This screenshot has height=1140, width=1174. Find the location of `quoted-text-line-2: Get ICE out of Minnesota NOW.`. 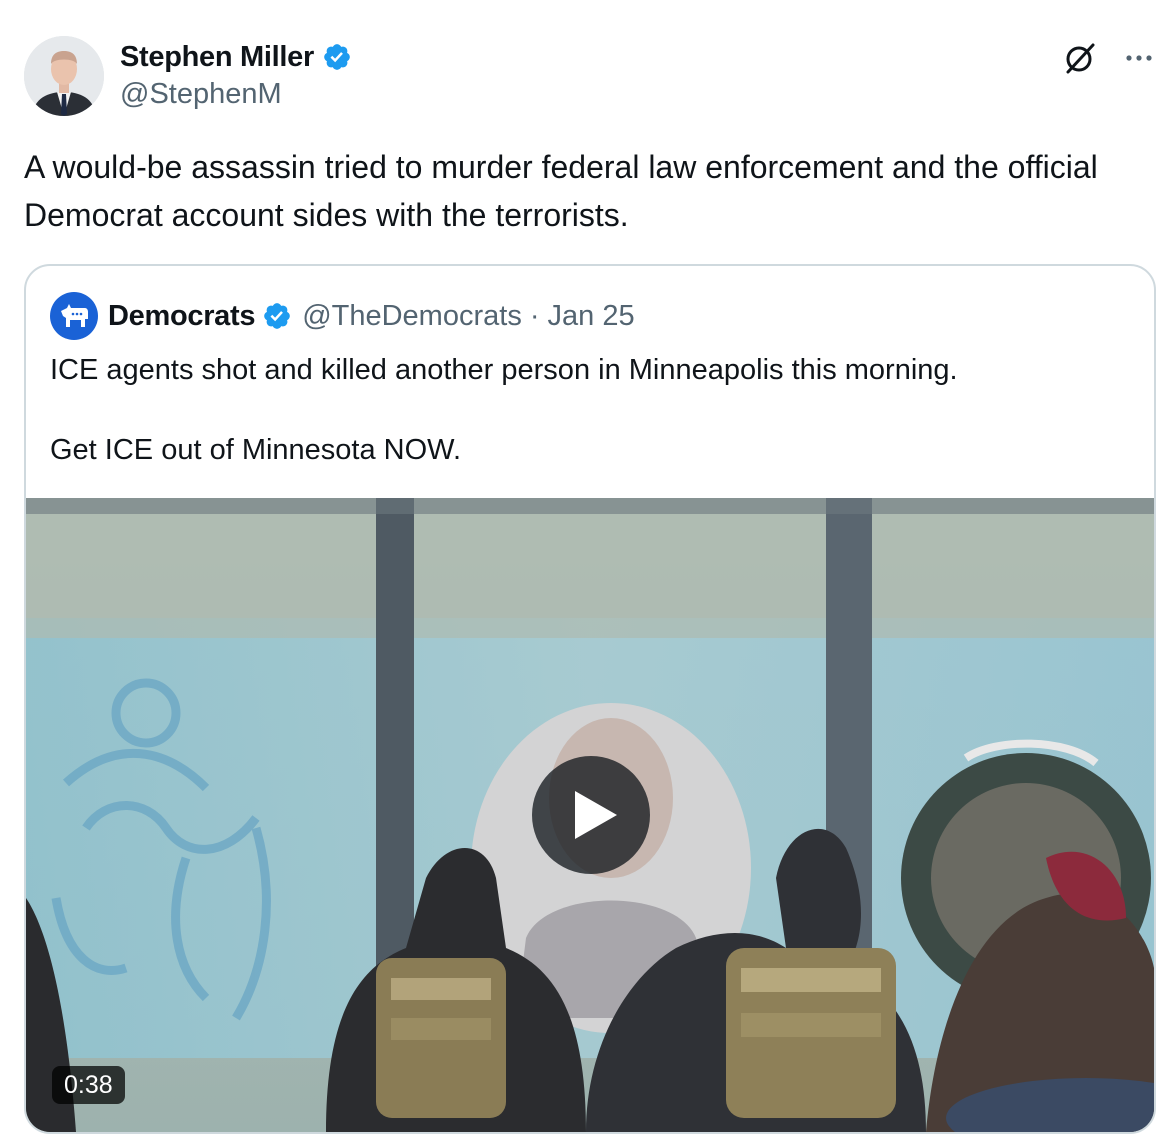

quoted-text-line-2: Get ICE out of Minnesota NOW. is located at coordinates (255, 450).